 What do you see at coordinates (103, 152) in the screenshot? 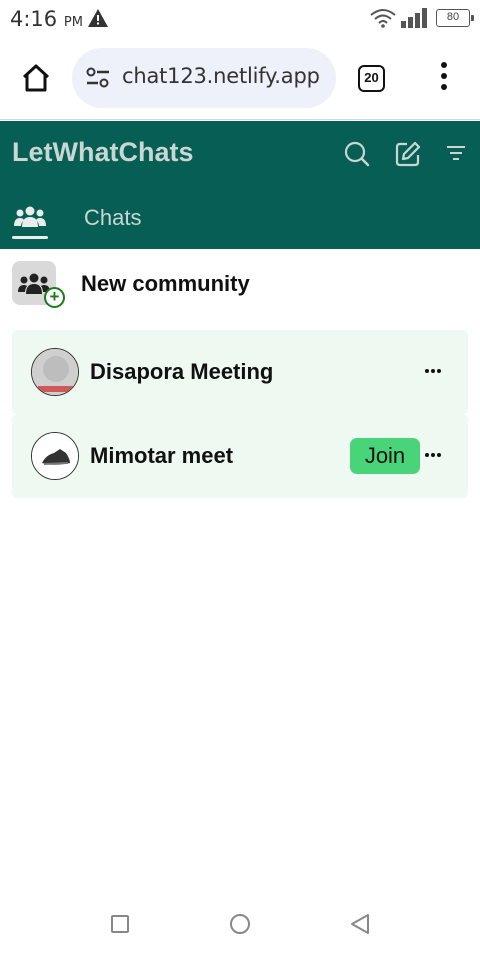
I see `app-title: LetWhatChats` at bounding box center [103, 152].